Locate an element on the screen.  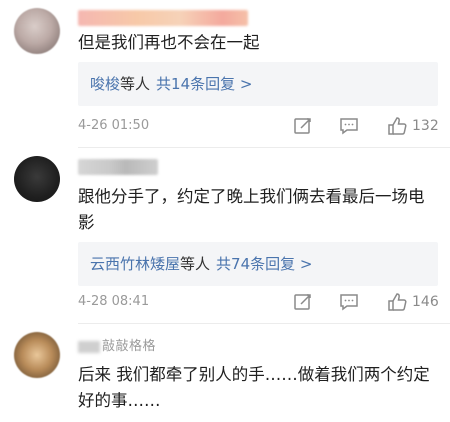
username: ▆▆▆▆▆▆ is located at coordinates (118, 167).